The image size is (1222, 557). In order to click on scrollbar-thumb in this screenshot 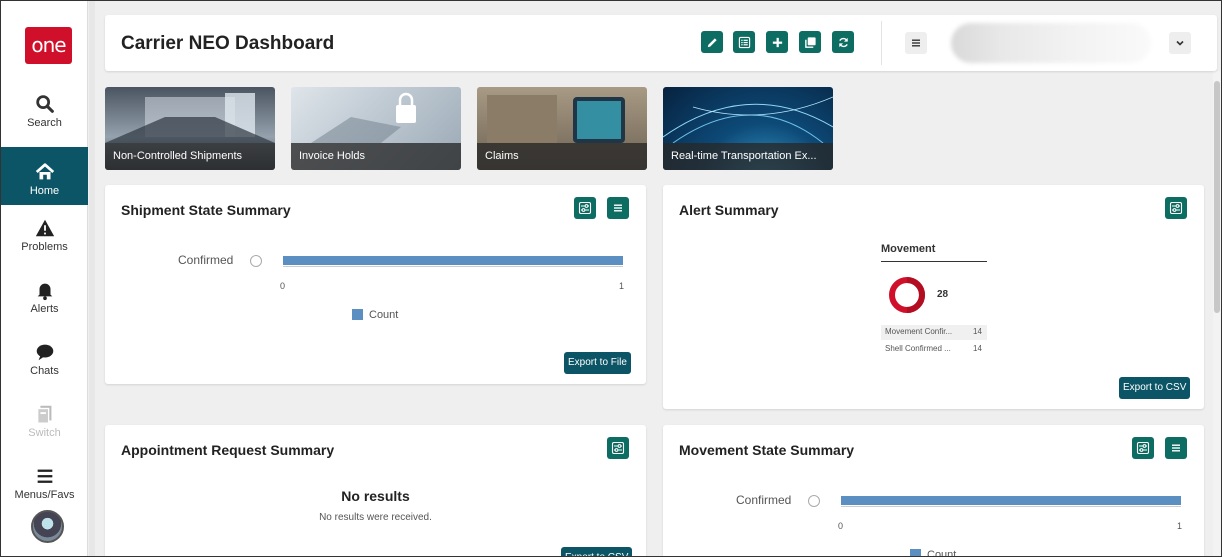, I will do `click(1217, 197)`.